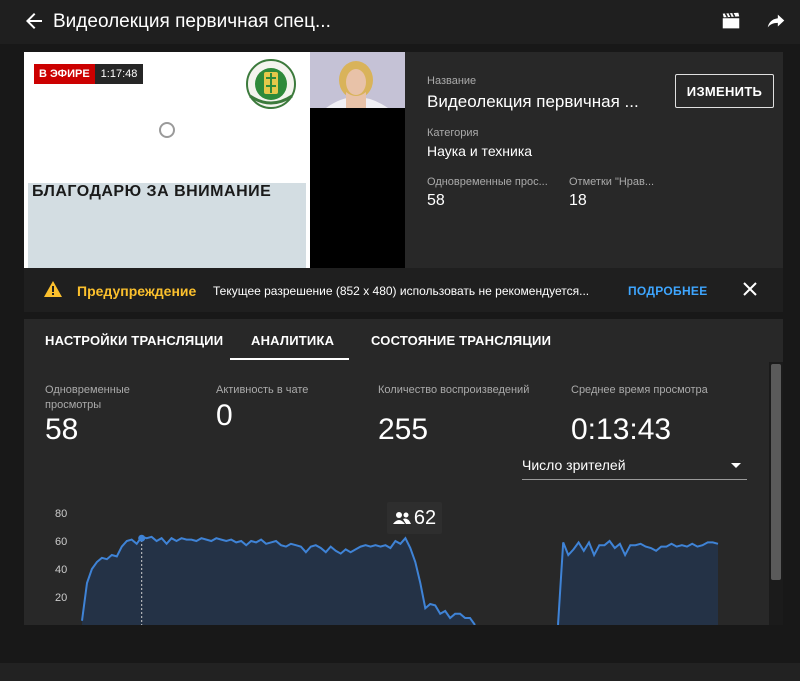 The height and width of the screenshot is (681, 800). What do you see at coordinates (736, 465) in the screenshot?
I see `caret-down-icon` at bounding box center [736, 465].